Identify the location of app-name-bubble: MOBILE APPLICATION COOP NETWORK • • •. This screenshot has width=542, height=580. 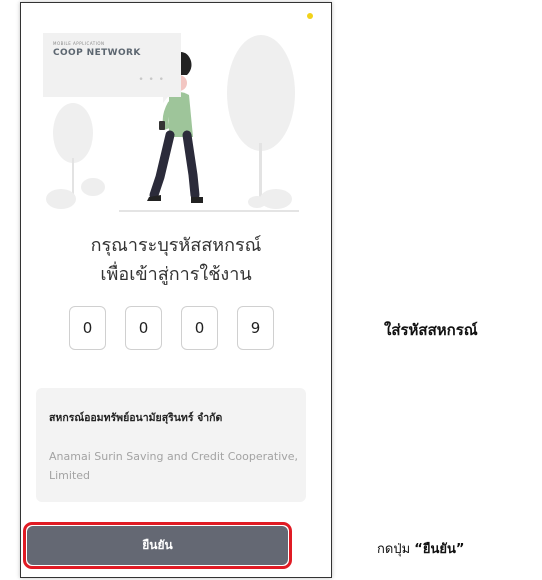
(112, 65).